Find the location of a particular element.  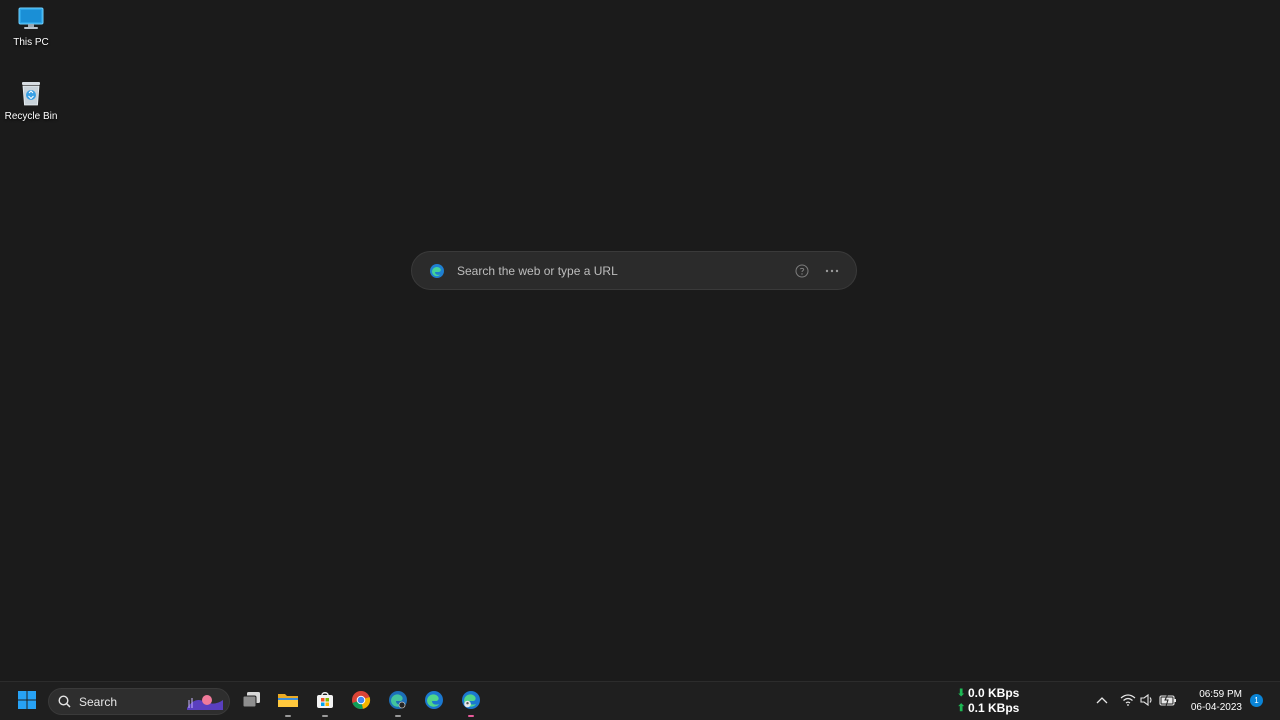

task-view-button is located at coordinates (252, 702).